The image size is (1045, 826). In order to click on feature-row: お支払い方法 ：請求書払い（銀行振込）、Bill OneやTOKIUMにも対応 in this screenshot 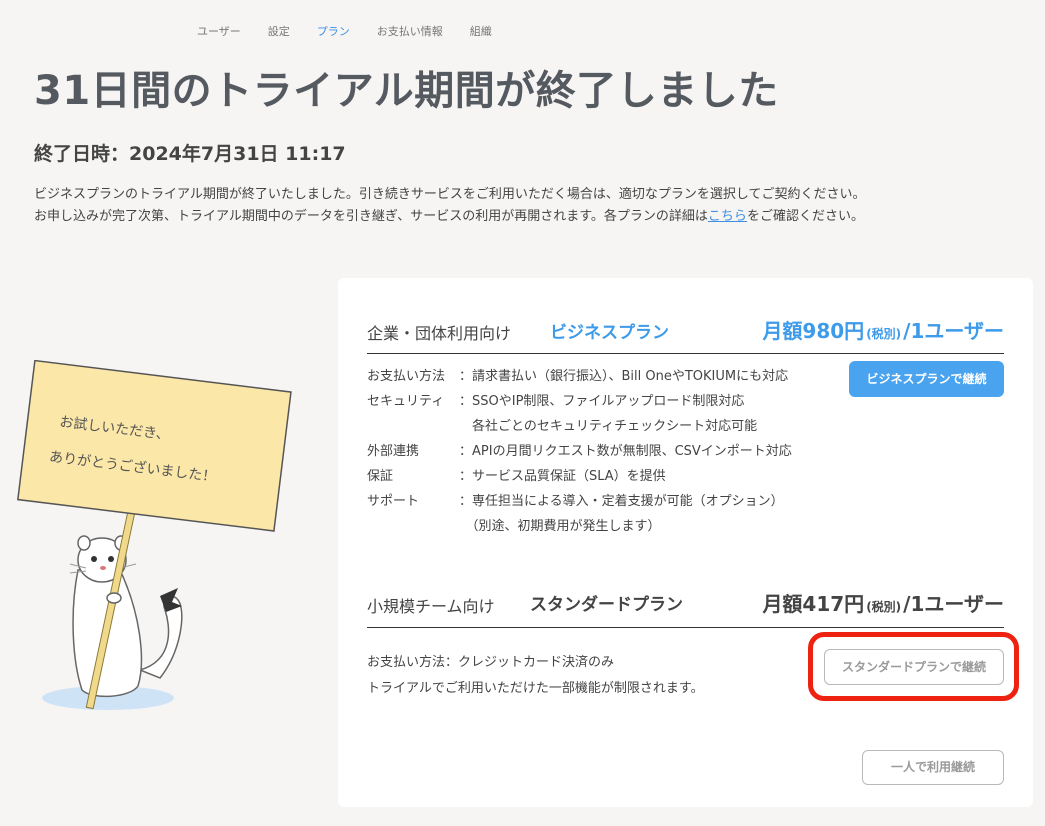, I will do `click(579, 376)`.